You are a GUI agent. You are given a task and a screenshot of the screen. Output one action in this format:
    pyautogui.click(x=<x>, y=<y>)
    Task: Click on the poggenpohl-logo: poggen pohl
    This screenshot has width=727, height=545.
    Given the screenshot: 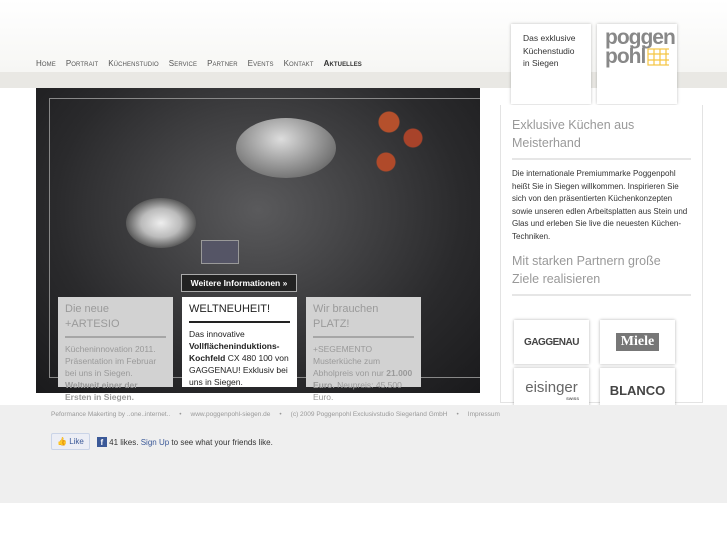 What is the action you would take?
    pyautogui.click(x=637, y=64)
    